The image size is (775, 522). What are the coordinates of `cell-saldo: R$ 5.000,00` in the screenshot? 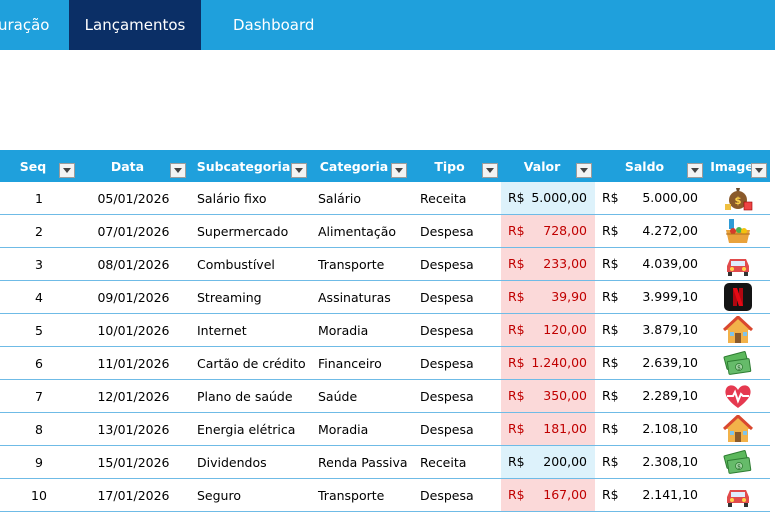 It's located at (650, 198).